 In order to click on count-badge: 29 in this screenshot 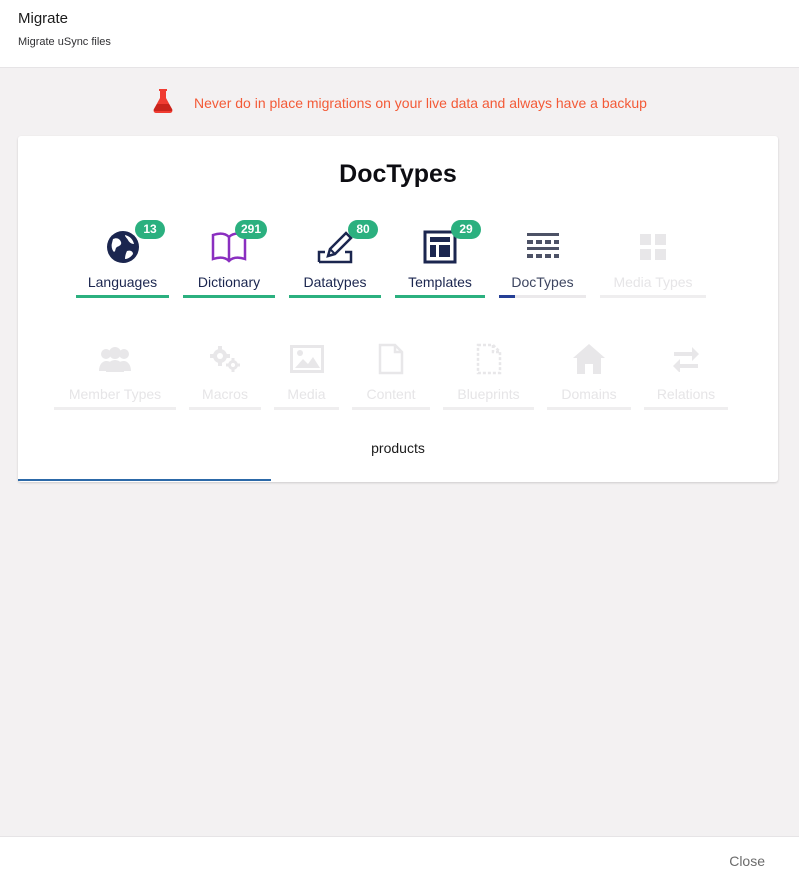, I will do `click(466, 229)`.